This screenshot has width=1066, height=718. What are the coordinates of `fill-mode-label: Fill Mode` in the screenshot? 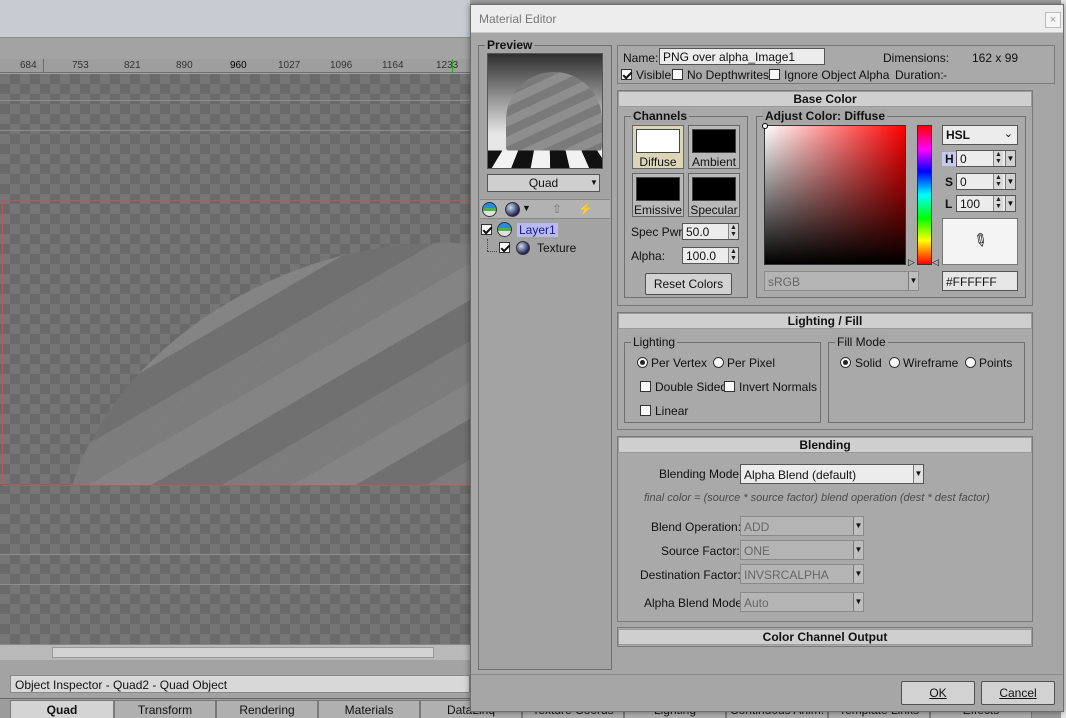 It's located at (861, 342).